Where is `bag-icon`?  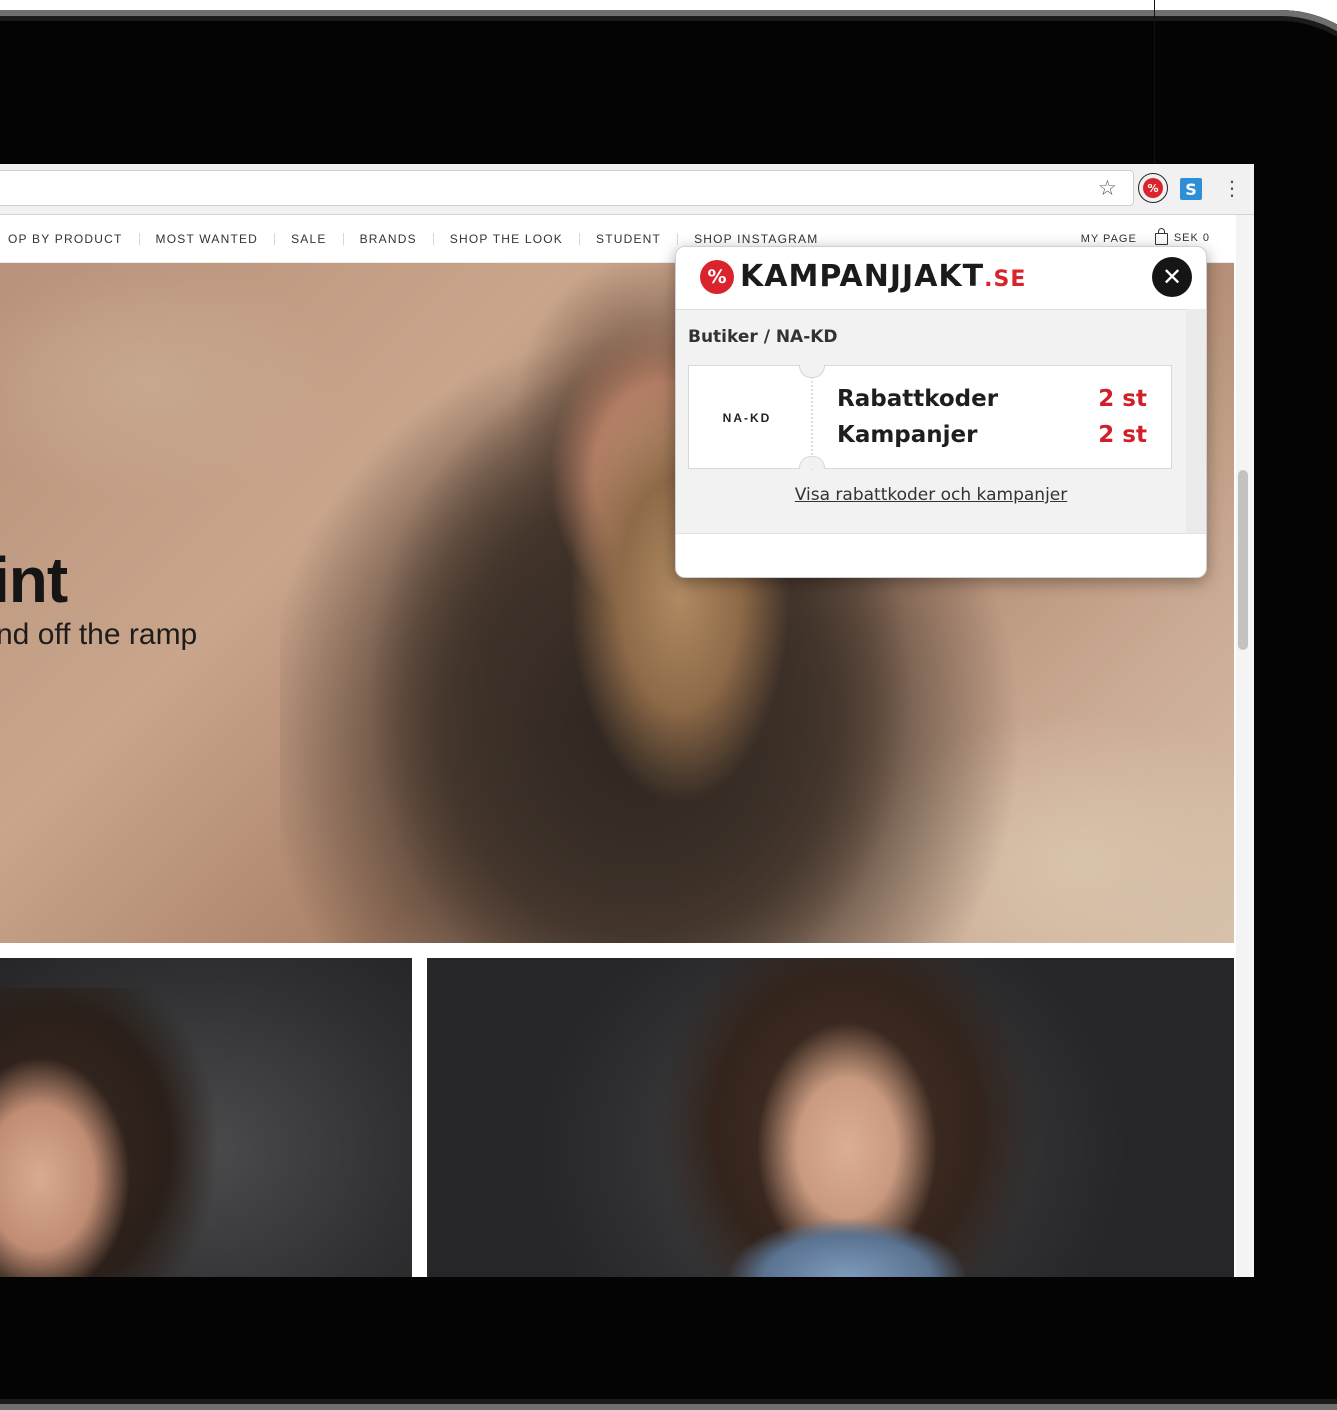
bag-icon is located at coordinates (1161, 236).